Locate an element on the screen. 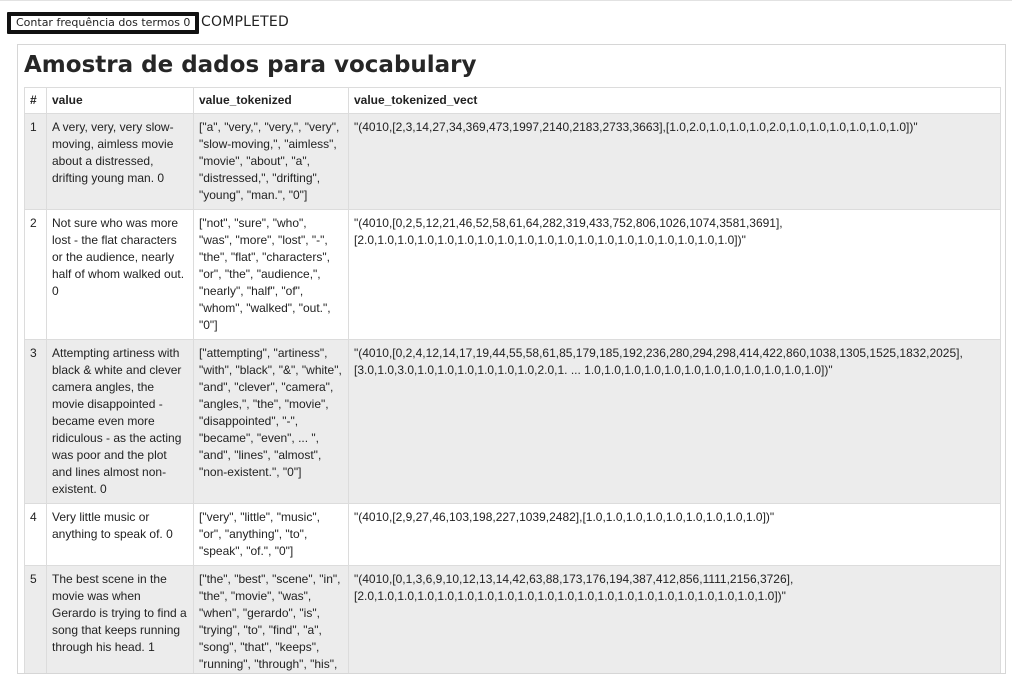  task-status-label: COMPLETED is located at coordinates (245, 22).